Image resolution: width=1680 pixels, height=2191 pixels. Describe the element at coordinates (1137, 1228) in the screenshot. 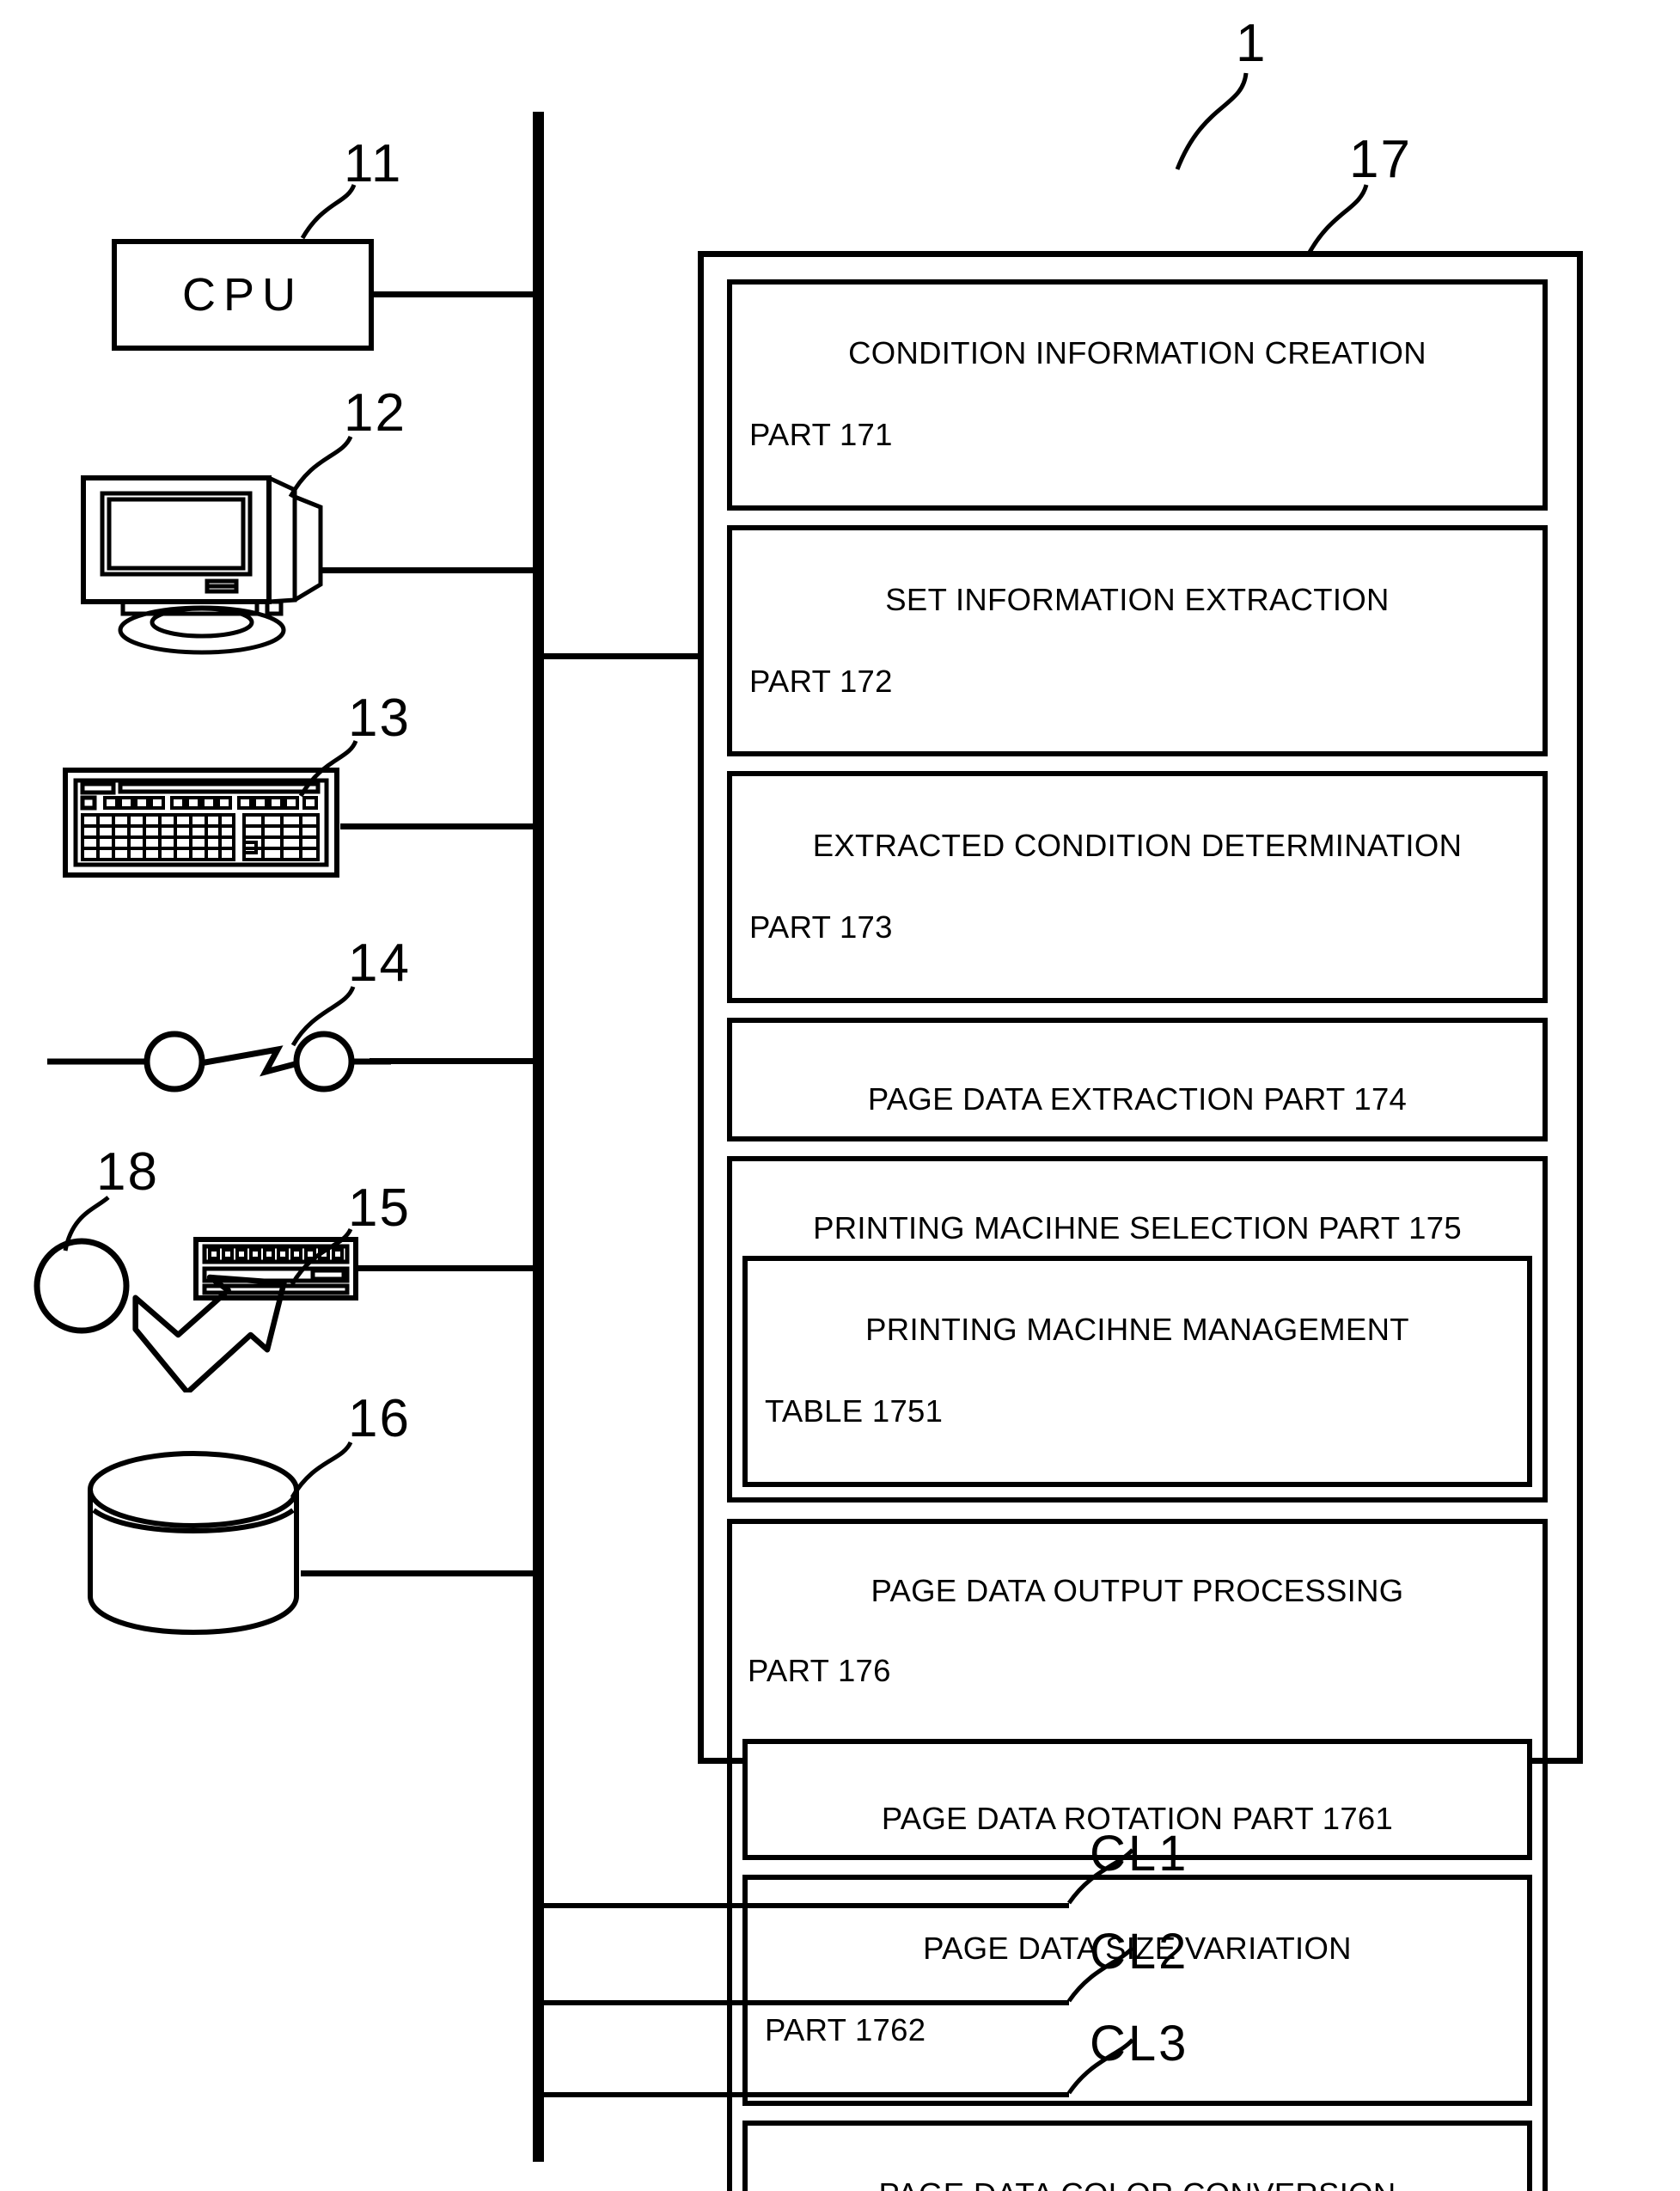

I see `part-175-line1: PRINTING MACIHNE SELECTION PART 175` at that location.